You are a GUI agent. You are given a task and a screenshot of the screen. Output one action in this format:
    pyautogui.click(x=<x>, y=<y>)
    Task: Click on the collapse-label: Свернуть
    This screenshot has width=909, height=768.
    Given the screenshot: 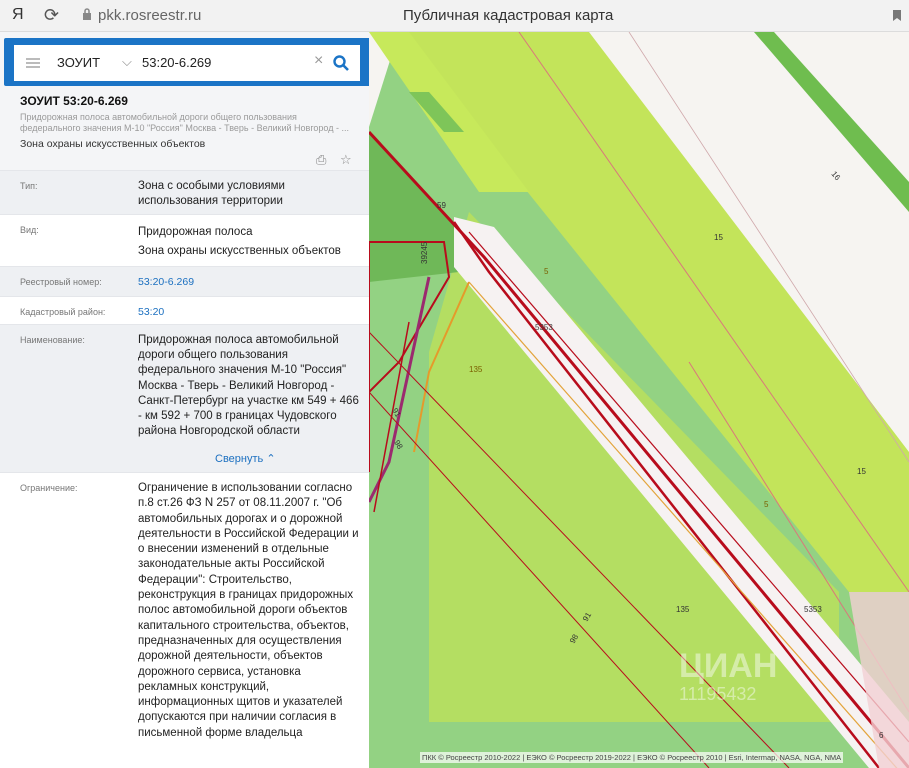 What is the action you would take?
    pyautogui.click(x=239, y=459)
    